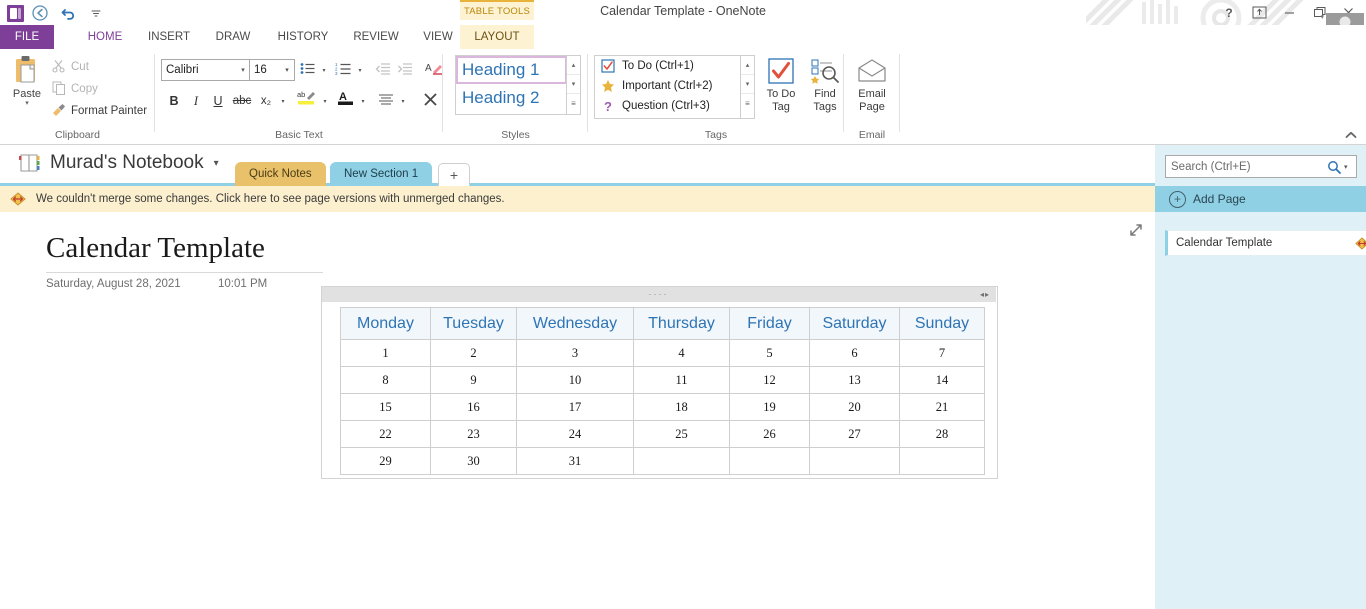 The image size is (1366, 609). What do you see at coordinates (325, 101) in the screenshot?
I see `text-highlight-dropdown: ▾` at bounding box center [325, 101].